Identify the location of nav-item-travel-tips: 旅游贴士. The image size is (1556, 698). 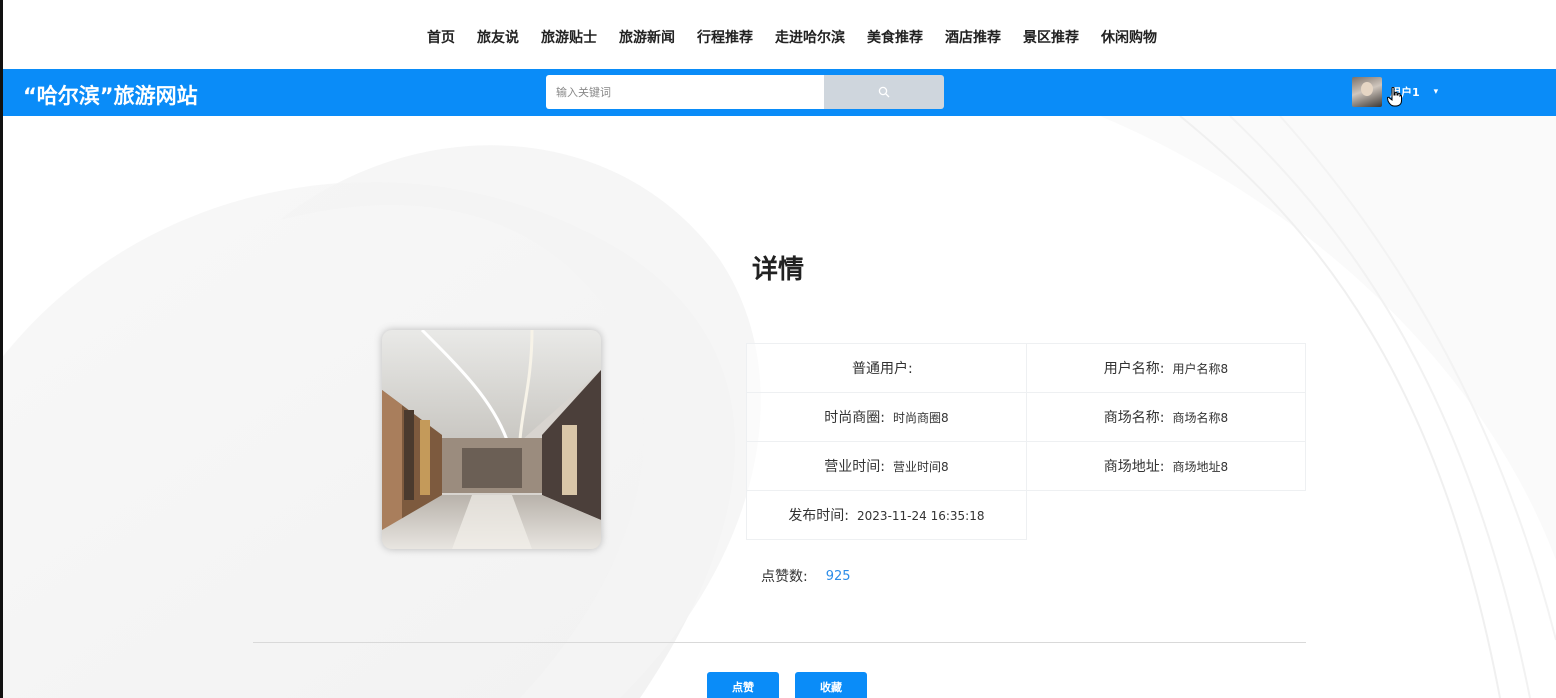
(569, 37).